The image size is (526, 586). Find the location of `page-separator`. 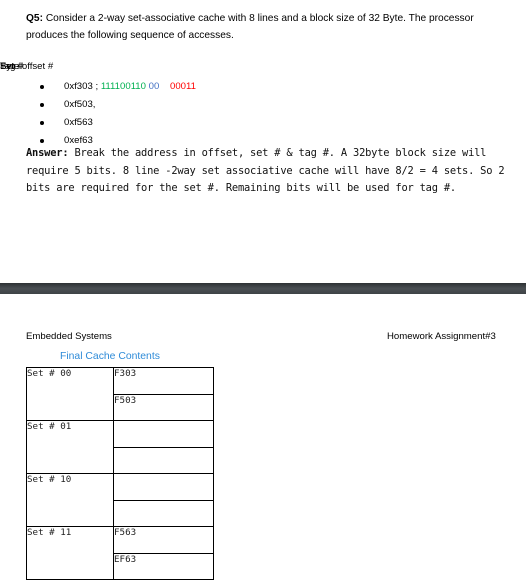

page-separator is located at coordinates (263, 288).